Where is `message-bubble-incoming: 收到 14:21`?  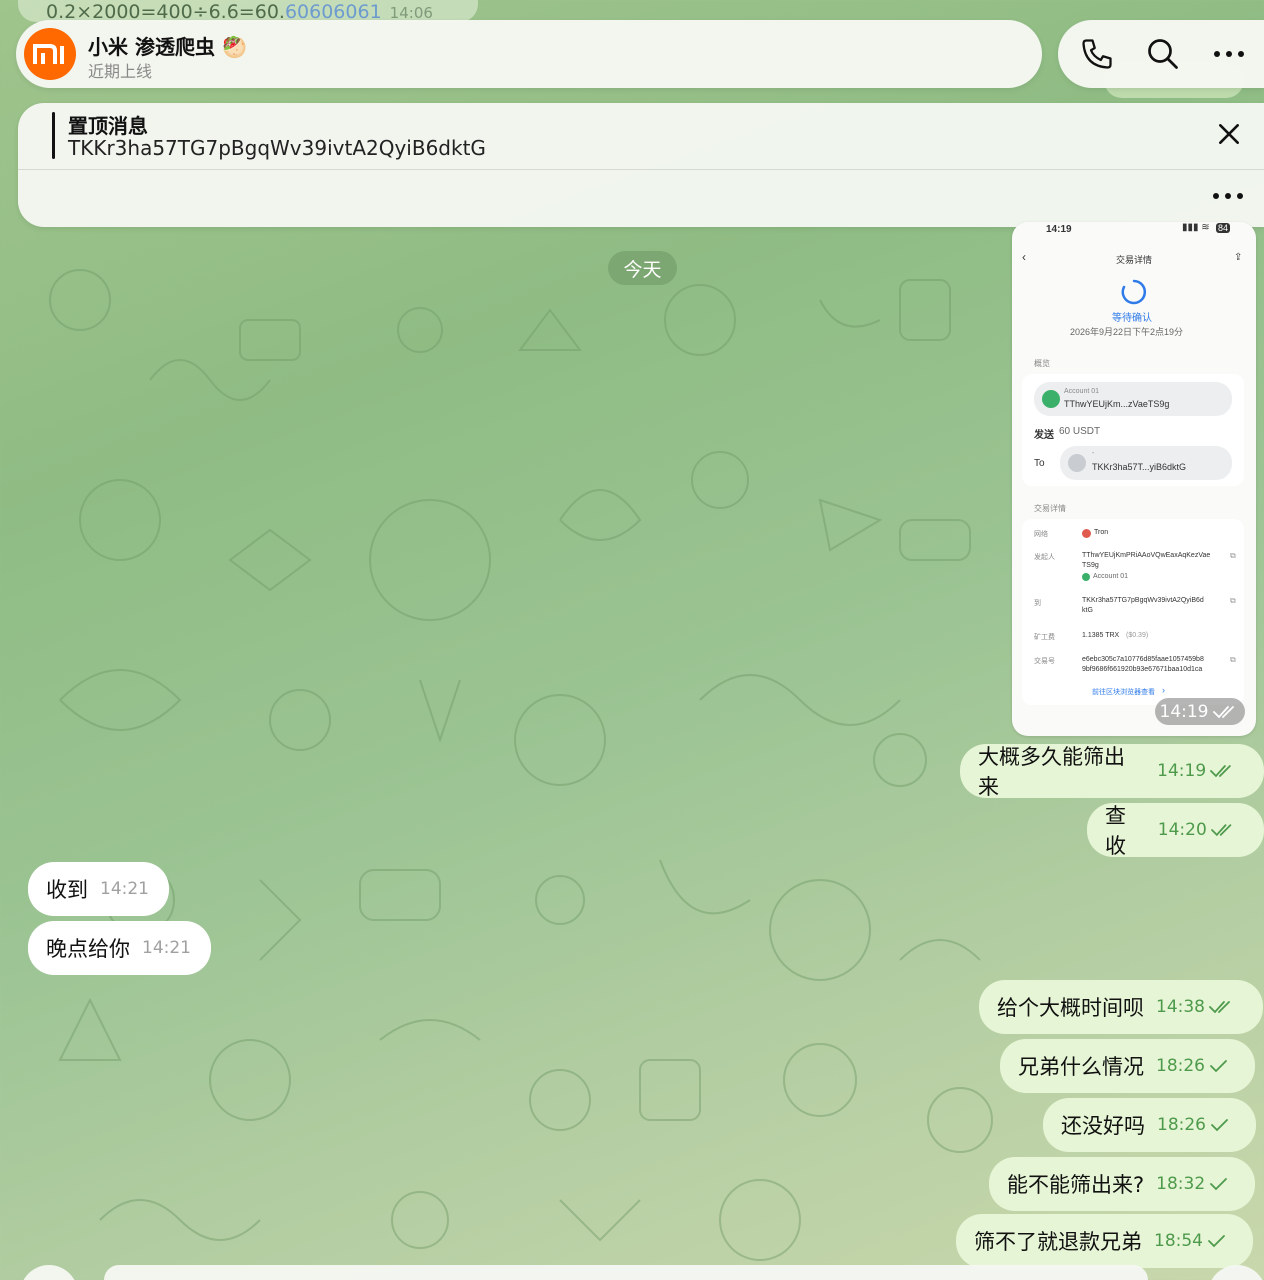 message-bubble-incoming: 收到 14:21 is located at coordinates (98, 889).